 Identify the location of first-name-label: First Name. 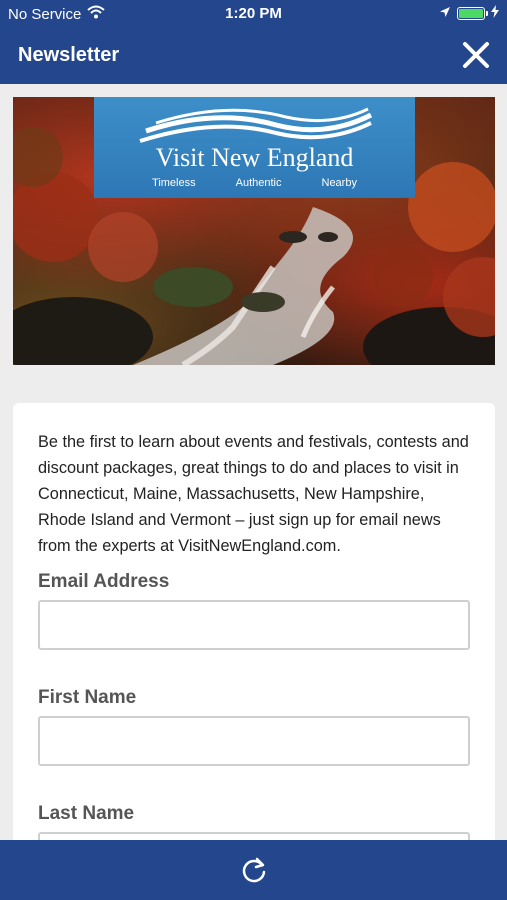
(87, 697).